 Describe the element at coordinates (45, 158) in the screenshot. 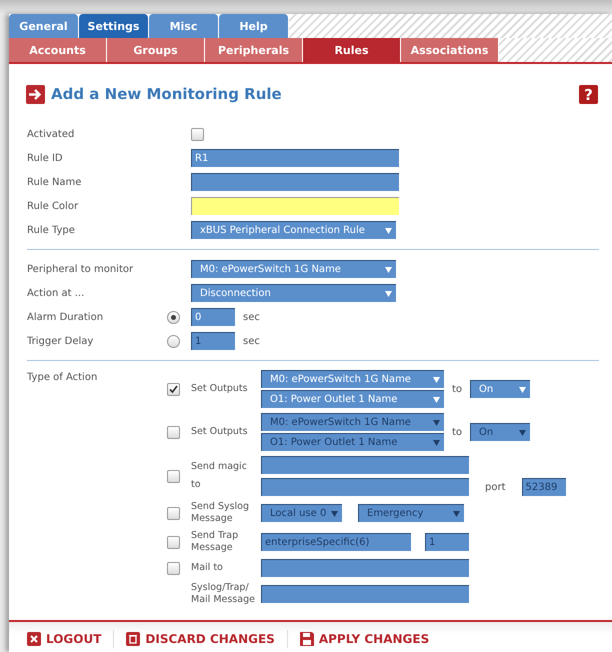

I see `field-label: Rule ID` at that location.